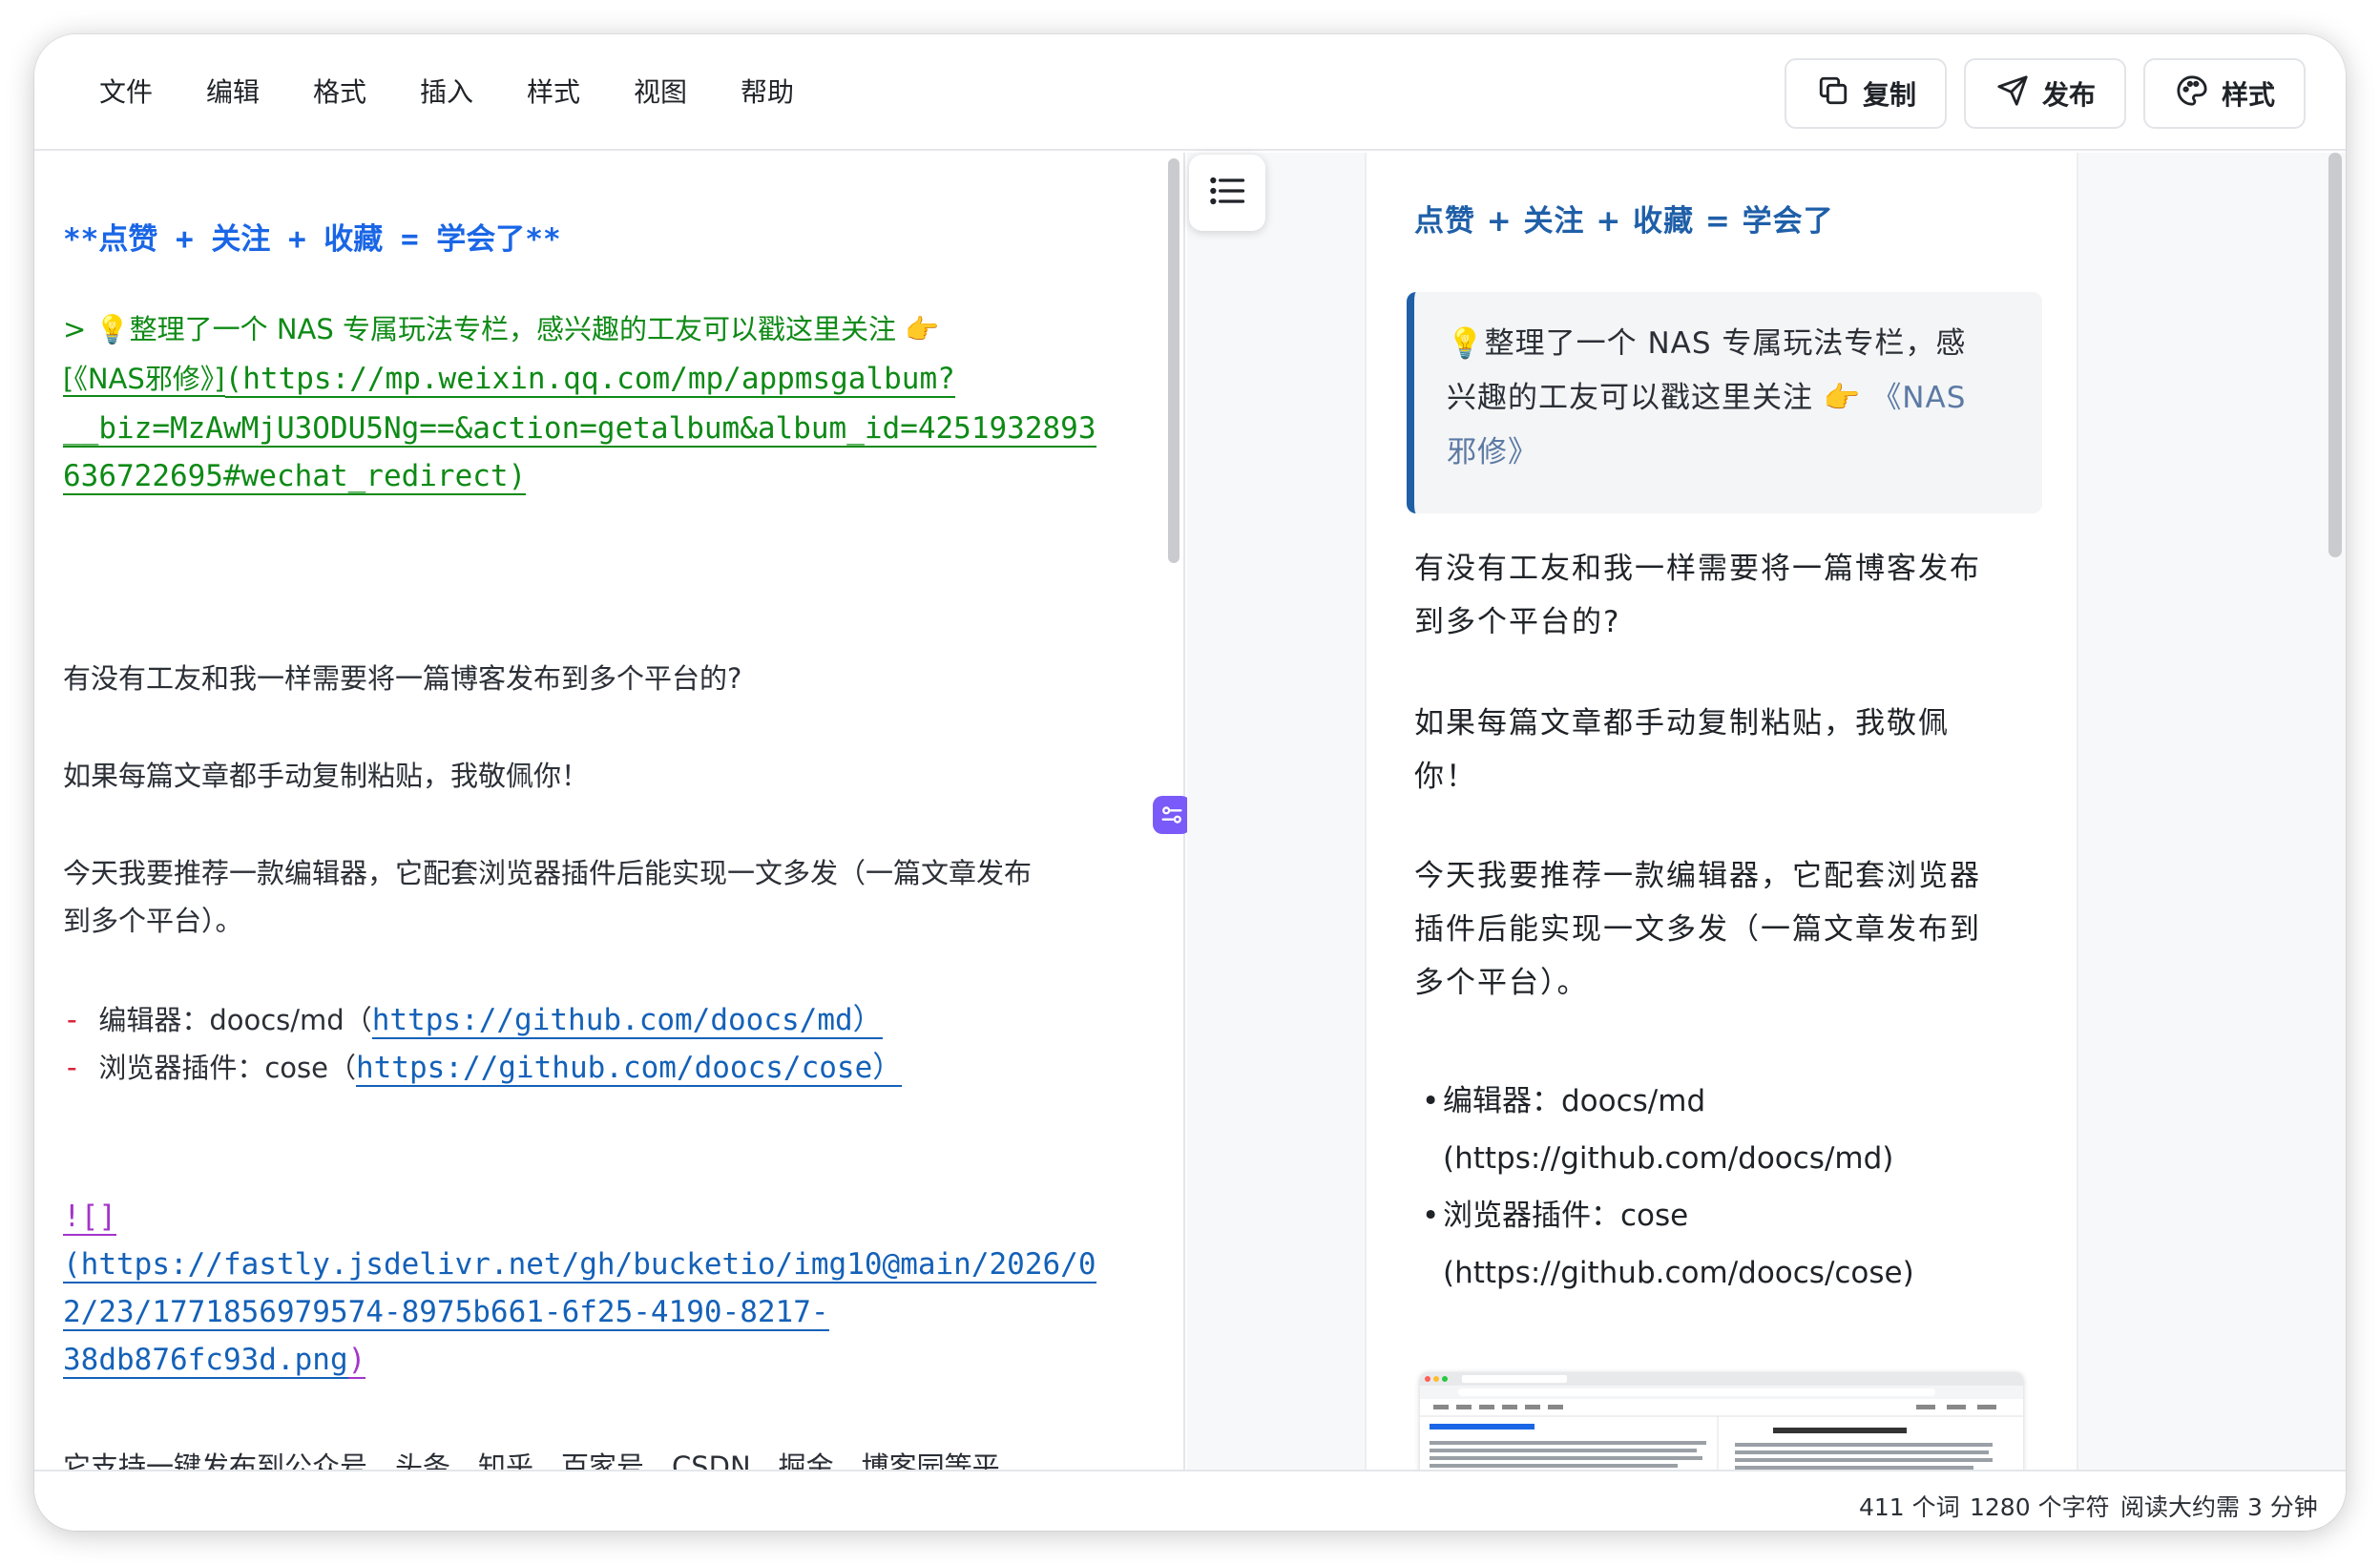 Image resolution: width=2380 pixels, height=1565 pixels. I want to click on preview-paragraph-1-line-1: 有没有工友和我一样需要将一篇博客发布, so click(1698, 569).